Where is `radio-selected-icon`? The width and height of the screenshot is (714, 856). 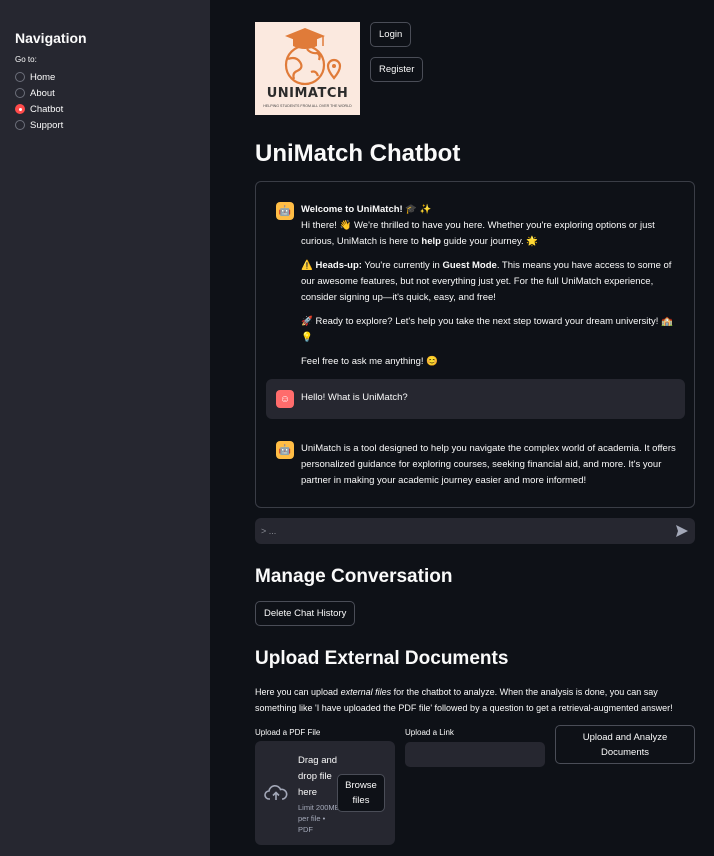
radio-selected-icon is located at coordinates (20, 109).